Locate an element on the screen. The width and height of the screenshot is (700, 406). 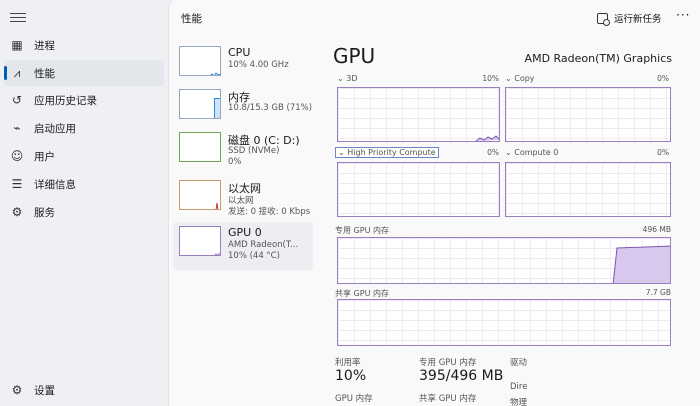
graph-shared-memory is located at coordinates (504, 322).